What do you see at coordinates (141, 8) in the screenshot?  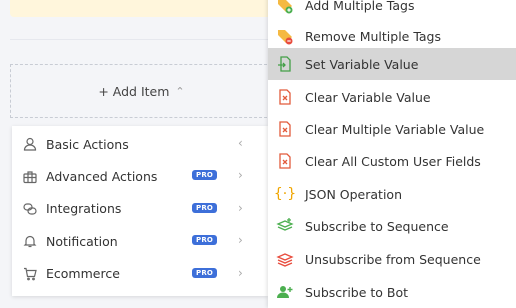 I see `notice-banner` at bounding box center [141, 8].